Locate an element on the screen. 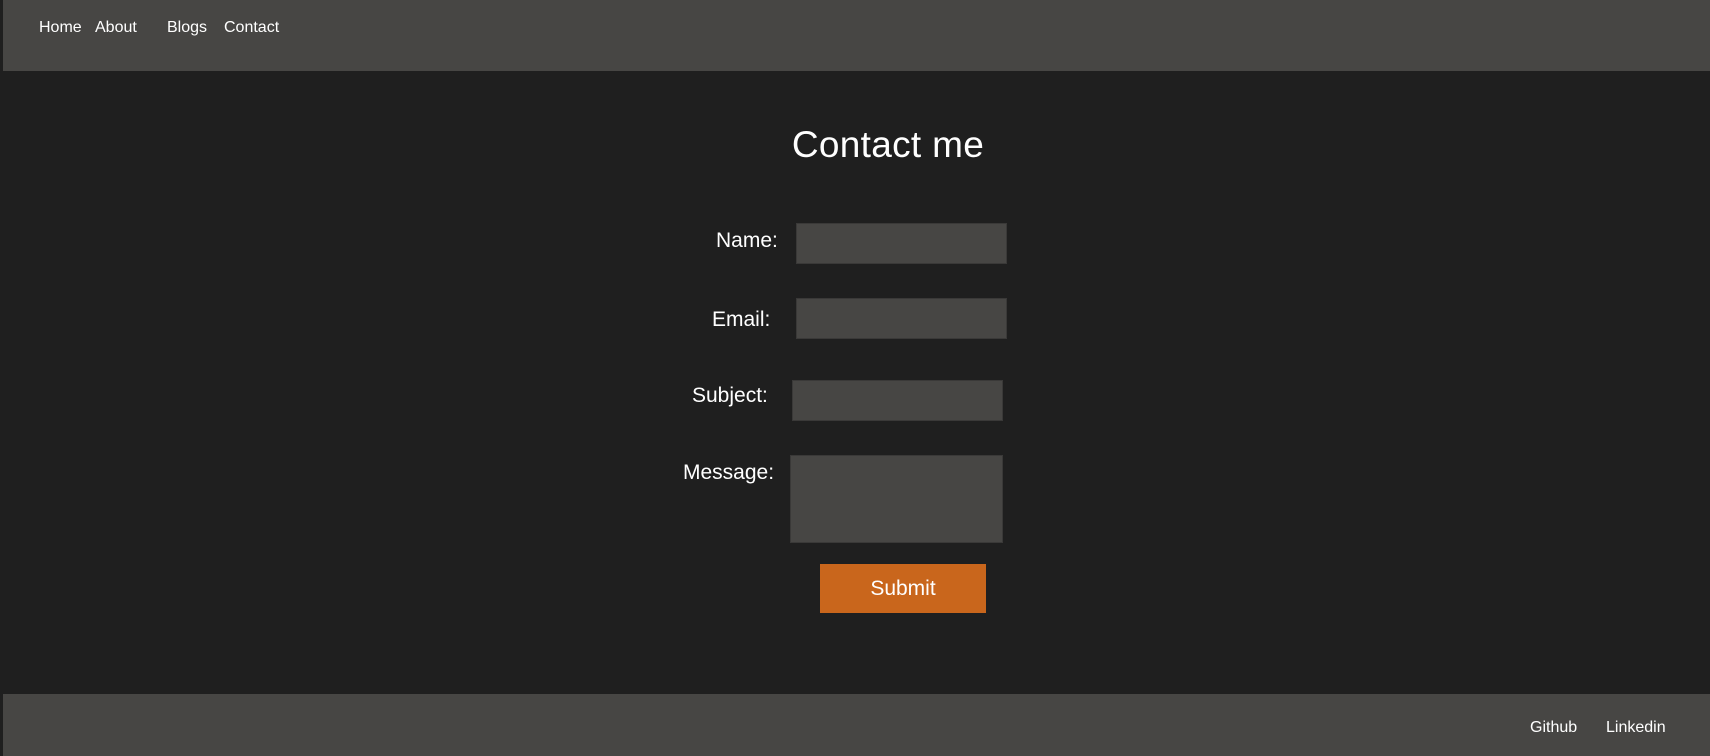 The width and height of the screenshot is (1710, 756). footer-link-linkedin: Linkedin is located at coordinates (1636, 728).